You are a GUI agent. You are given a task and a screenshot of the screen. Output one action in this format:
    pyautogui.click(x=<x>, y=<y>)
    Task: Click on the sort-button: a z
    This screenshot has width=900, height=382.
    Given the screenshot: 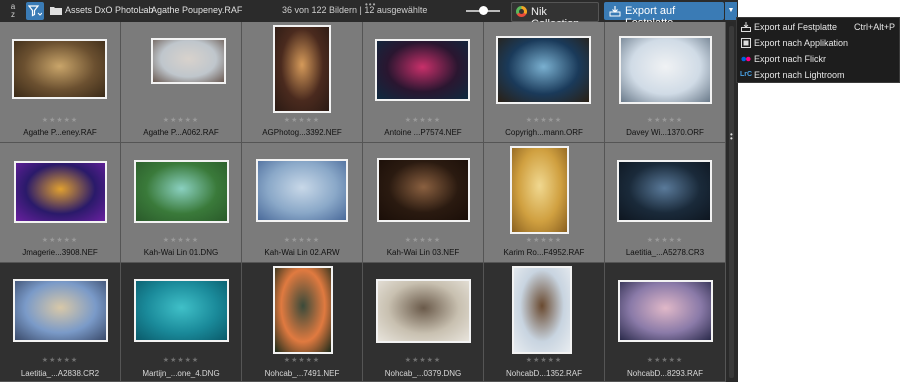 What is the action you would take?
    pyautogui.click(x=13, y=11)
    